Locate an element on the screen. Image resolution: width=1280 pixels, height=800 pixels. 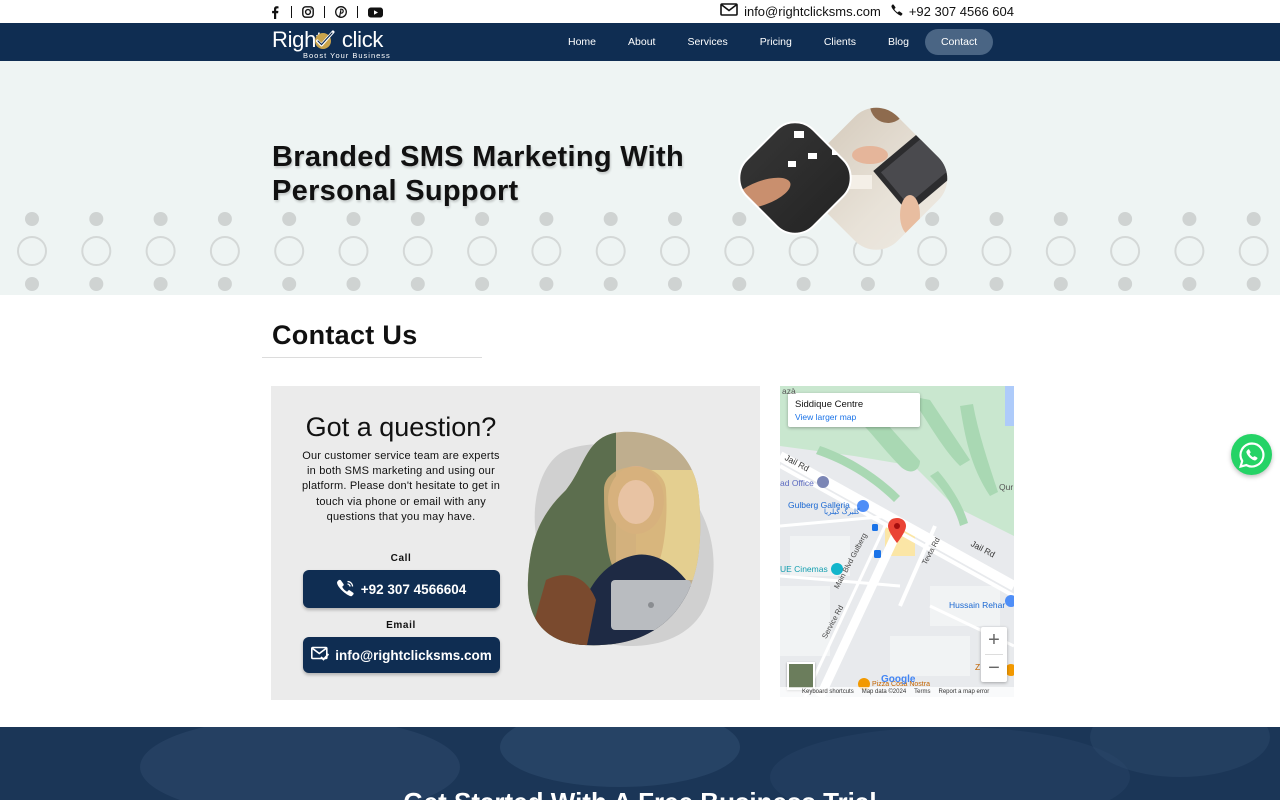
email-button-label: info@rightclicksms.com is located at coordinates (413, 655).